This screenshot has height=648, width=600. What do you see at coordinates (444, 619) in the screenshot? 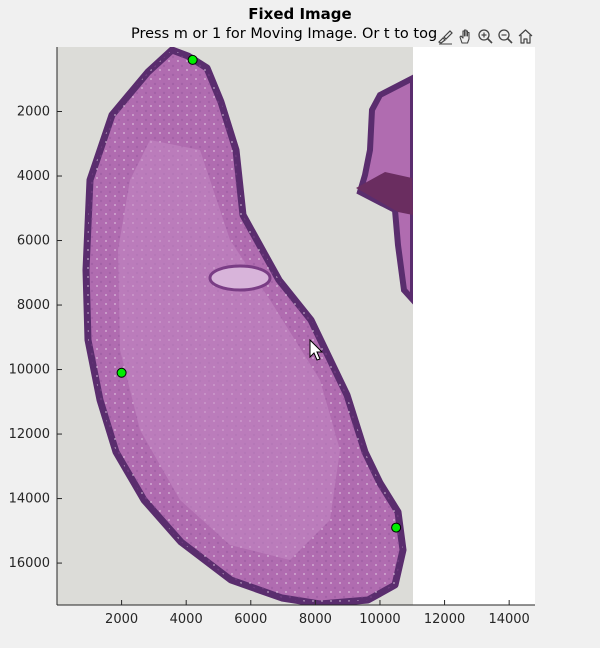
I see `x-tick-label: 12000` at bounding box center [444, 619].